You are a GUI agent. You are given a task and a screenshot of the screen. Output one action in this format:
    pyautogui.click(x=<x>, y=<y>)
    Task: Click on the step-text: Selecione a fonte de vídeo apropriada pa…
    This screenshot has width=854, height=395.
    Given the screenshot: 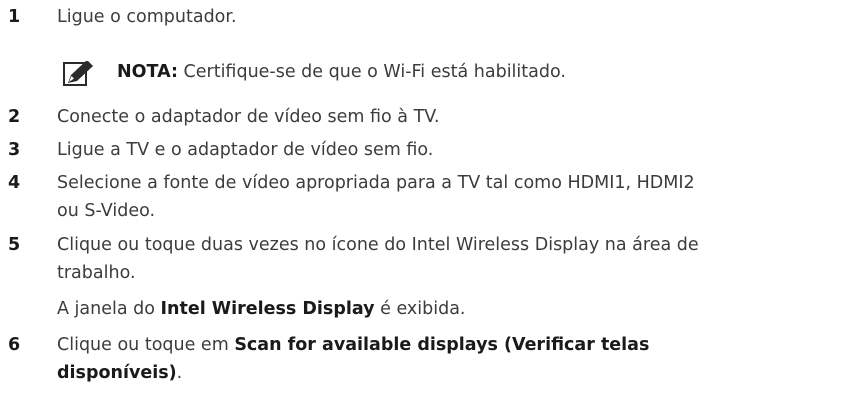 What is the action you would take?
    pyautogui.click(x=452, y=197)
    